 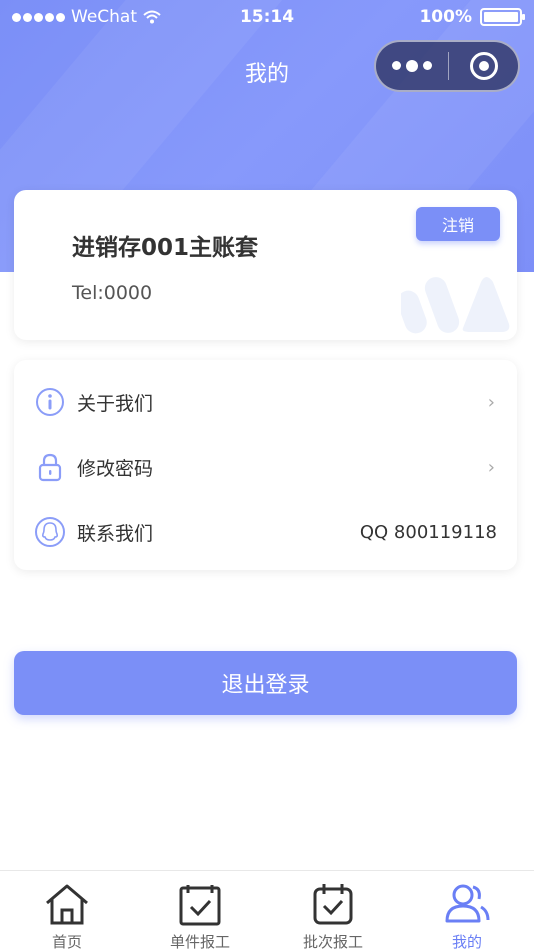 What do you see at coordinates (50, 532) in the screenshot?
I see `qq-icon` at bounding box center [50, 532].